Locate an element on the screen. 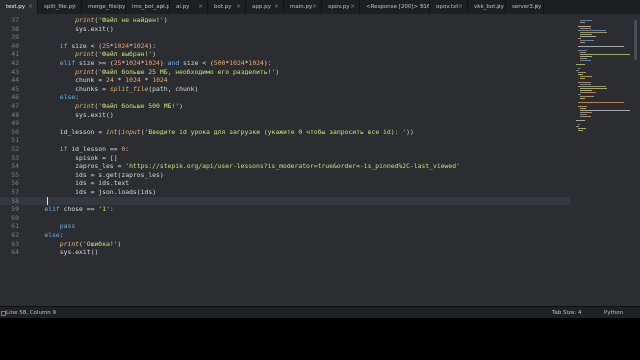  code-line: 52 if id_lesson == 0: is located at coordinates (285, 149).